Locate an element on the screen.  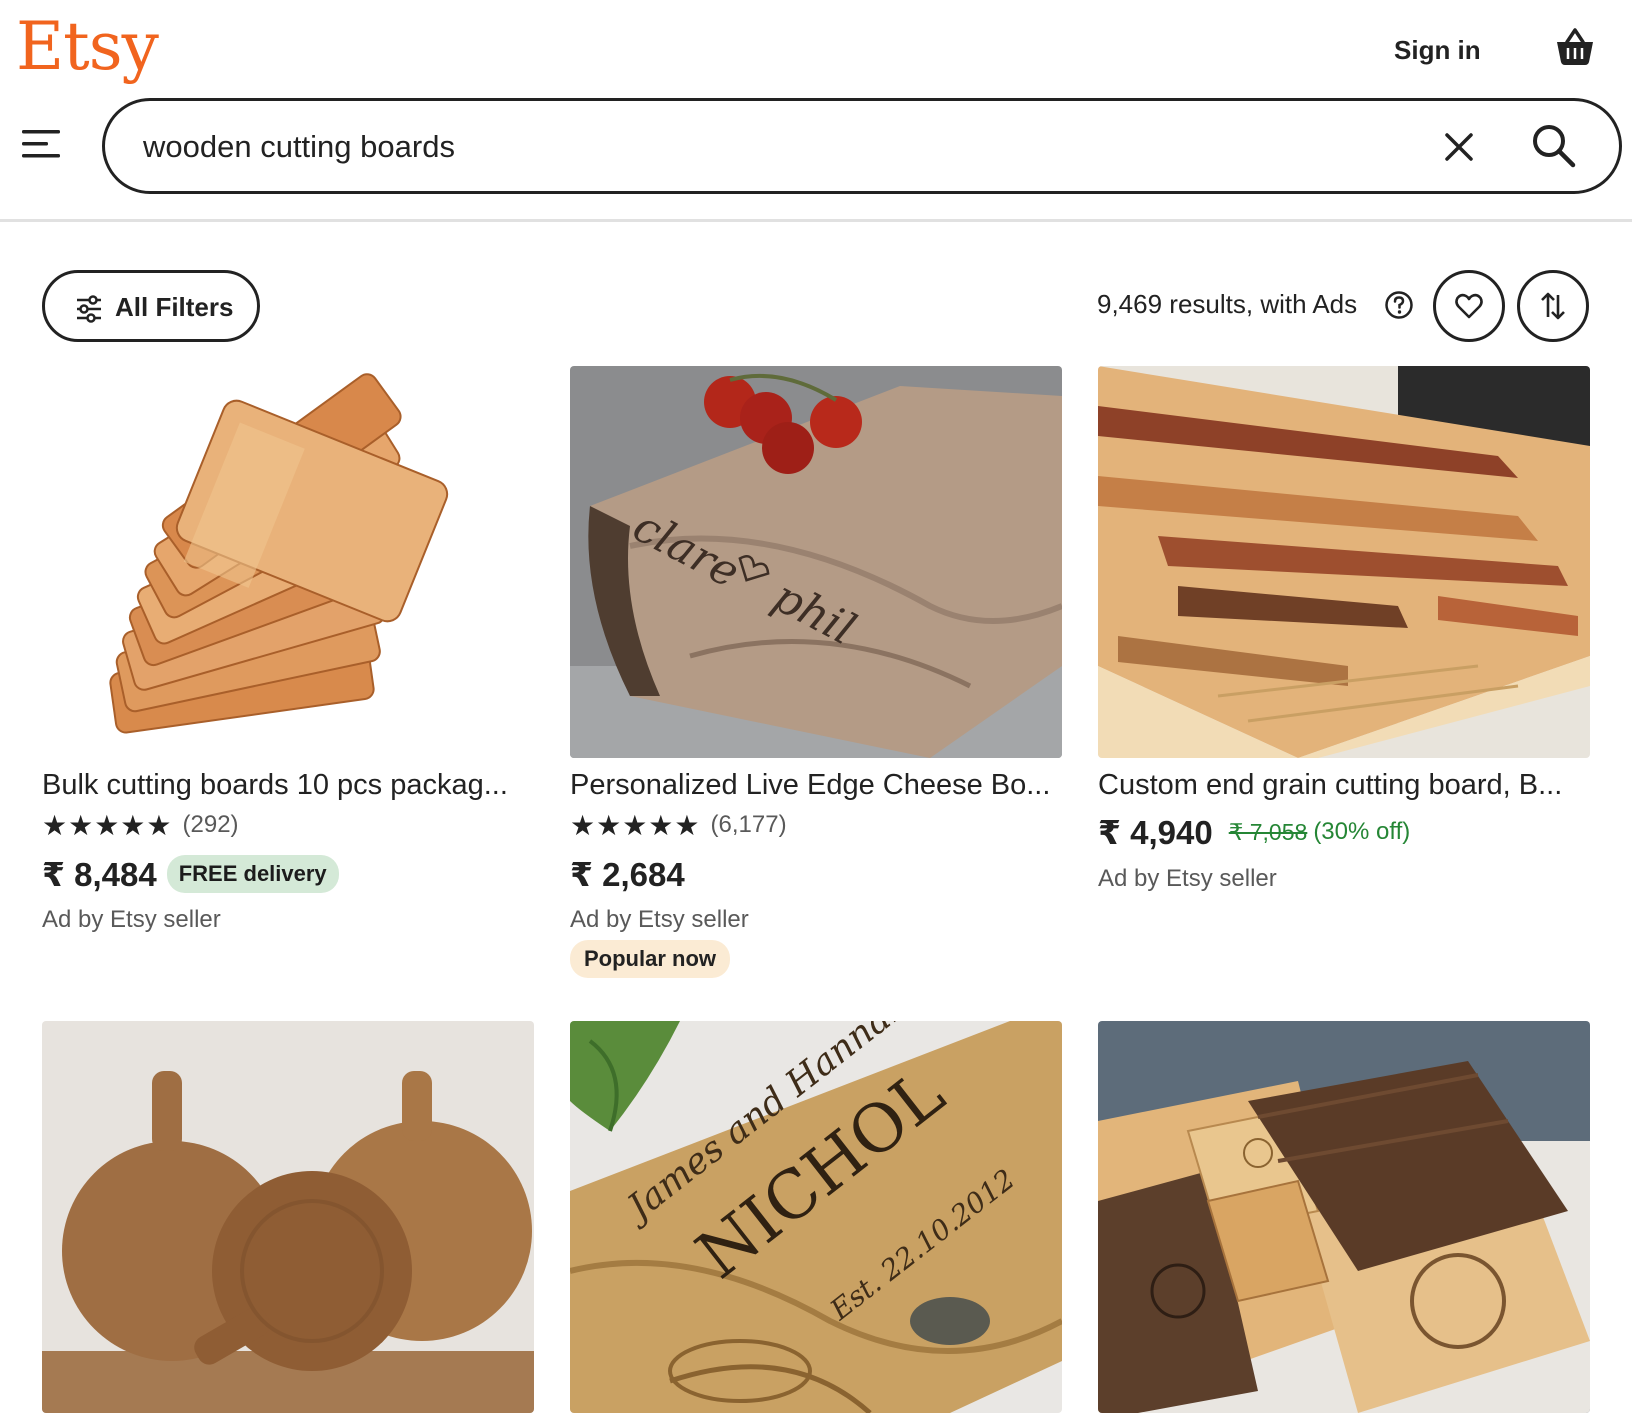
free-delivery-badge: FREE delivery is located at coordinates (252, 874).